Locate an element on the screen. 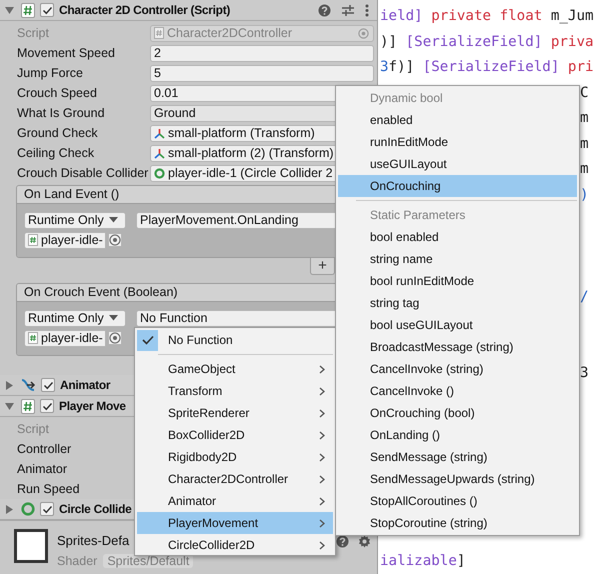 Image resolution: width=594 pixels, height=574 pixels. code-line: ) is located at coordinates (584, 195).